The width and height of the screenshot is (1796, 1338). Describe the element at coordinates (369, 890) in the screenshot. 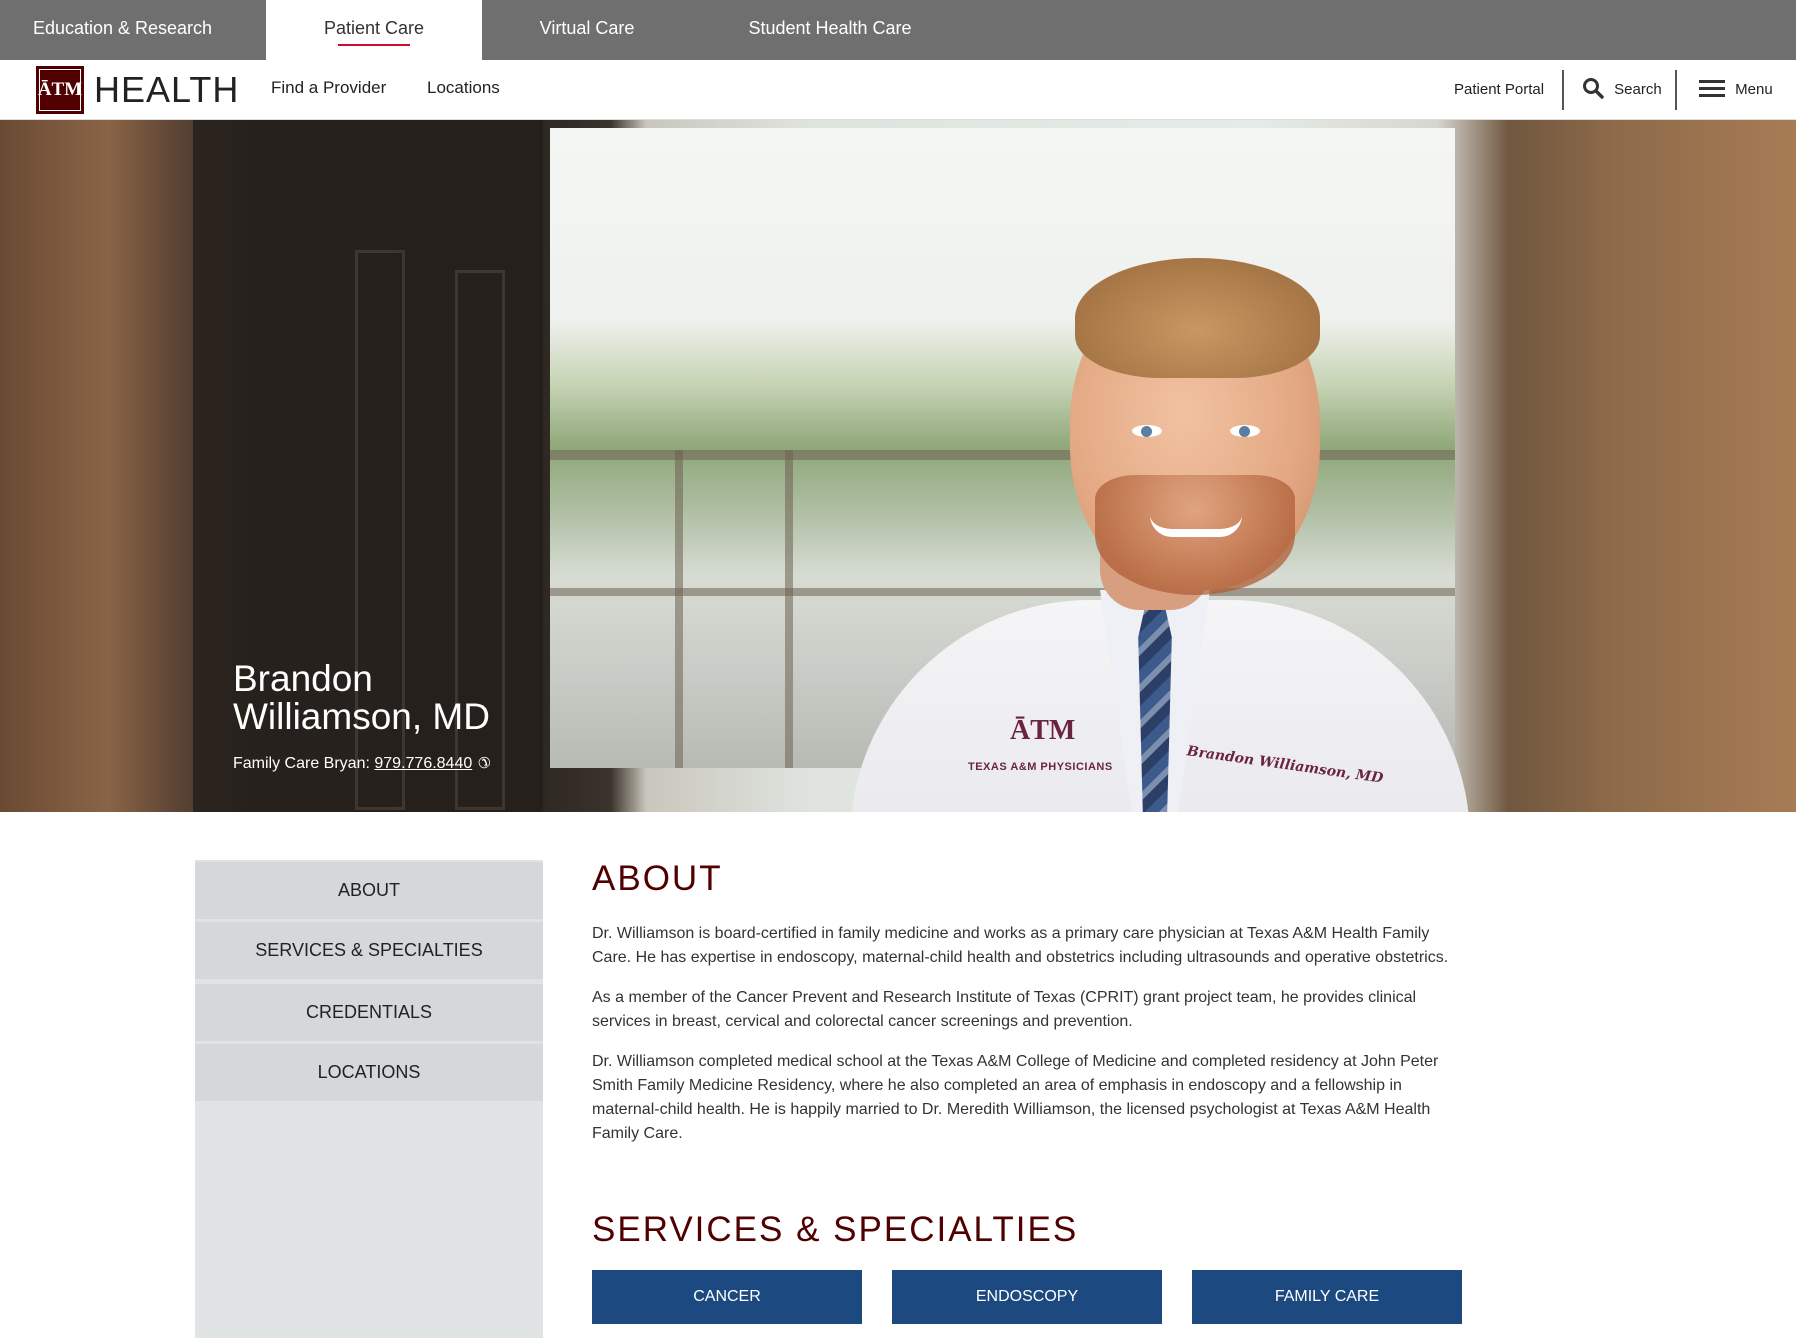

I see `sidebar-item-about: ABOUT` at that location.